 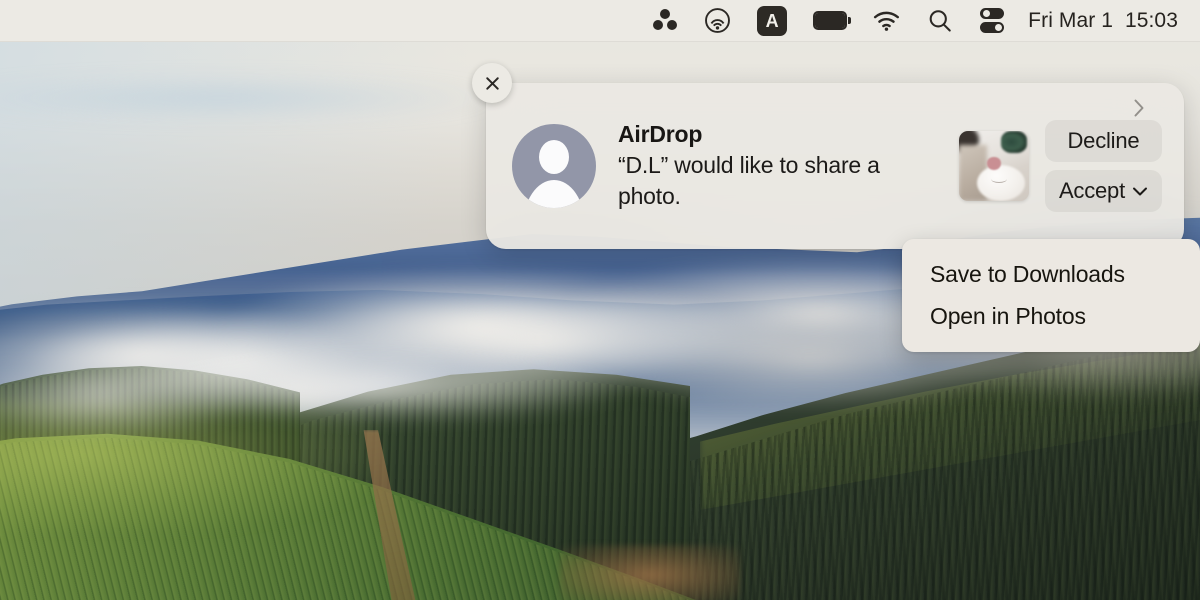 I want to click on notification-app-title: AirDrop, so click(x=660, y=134).